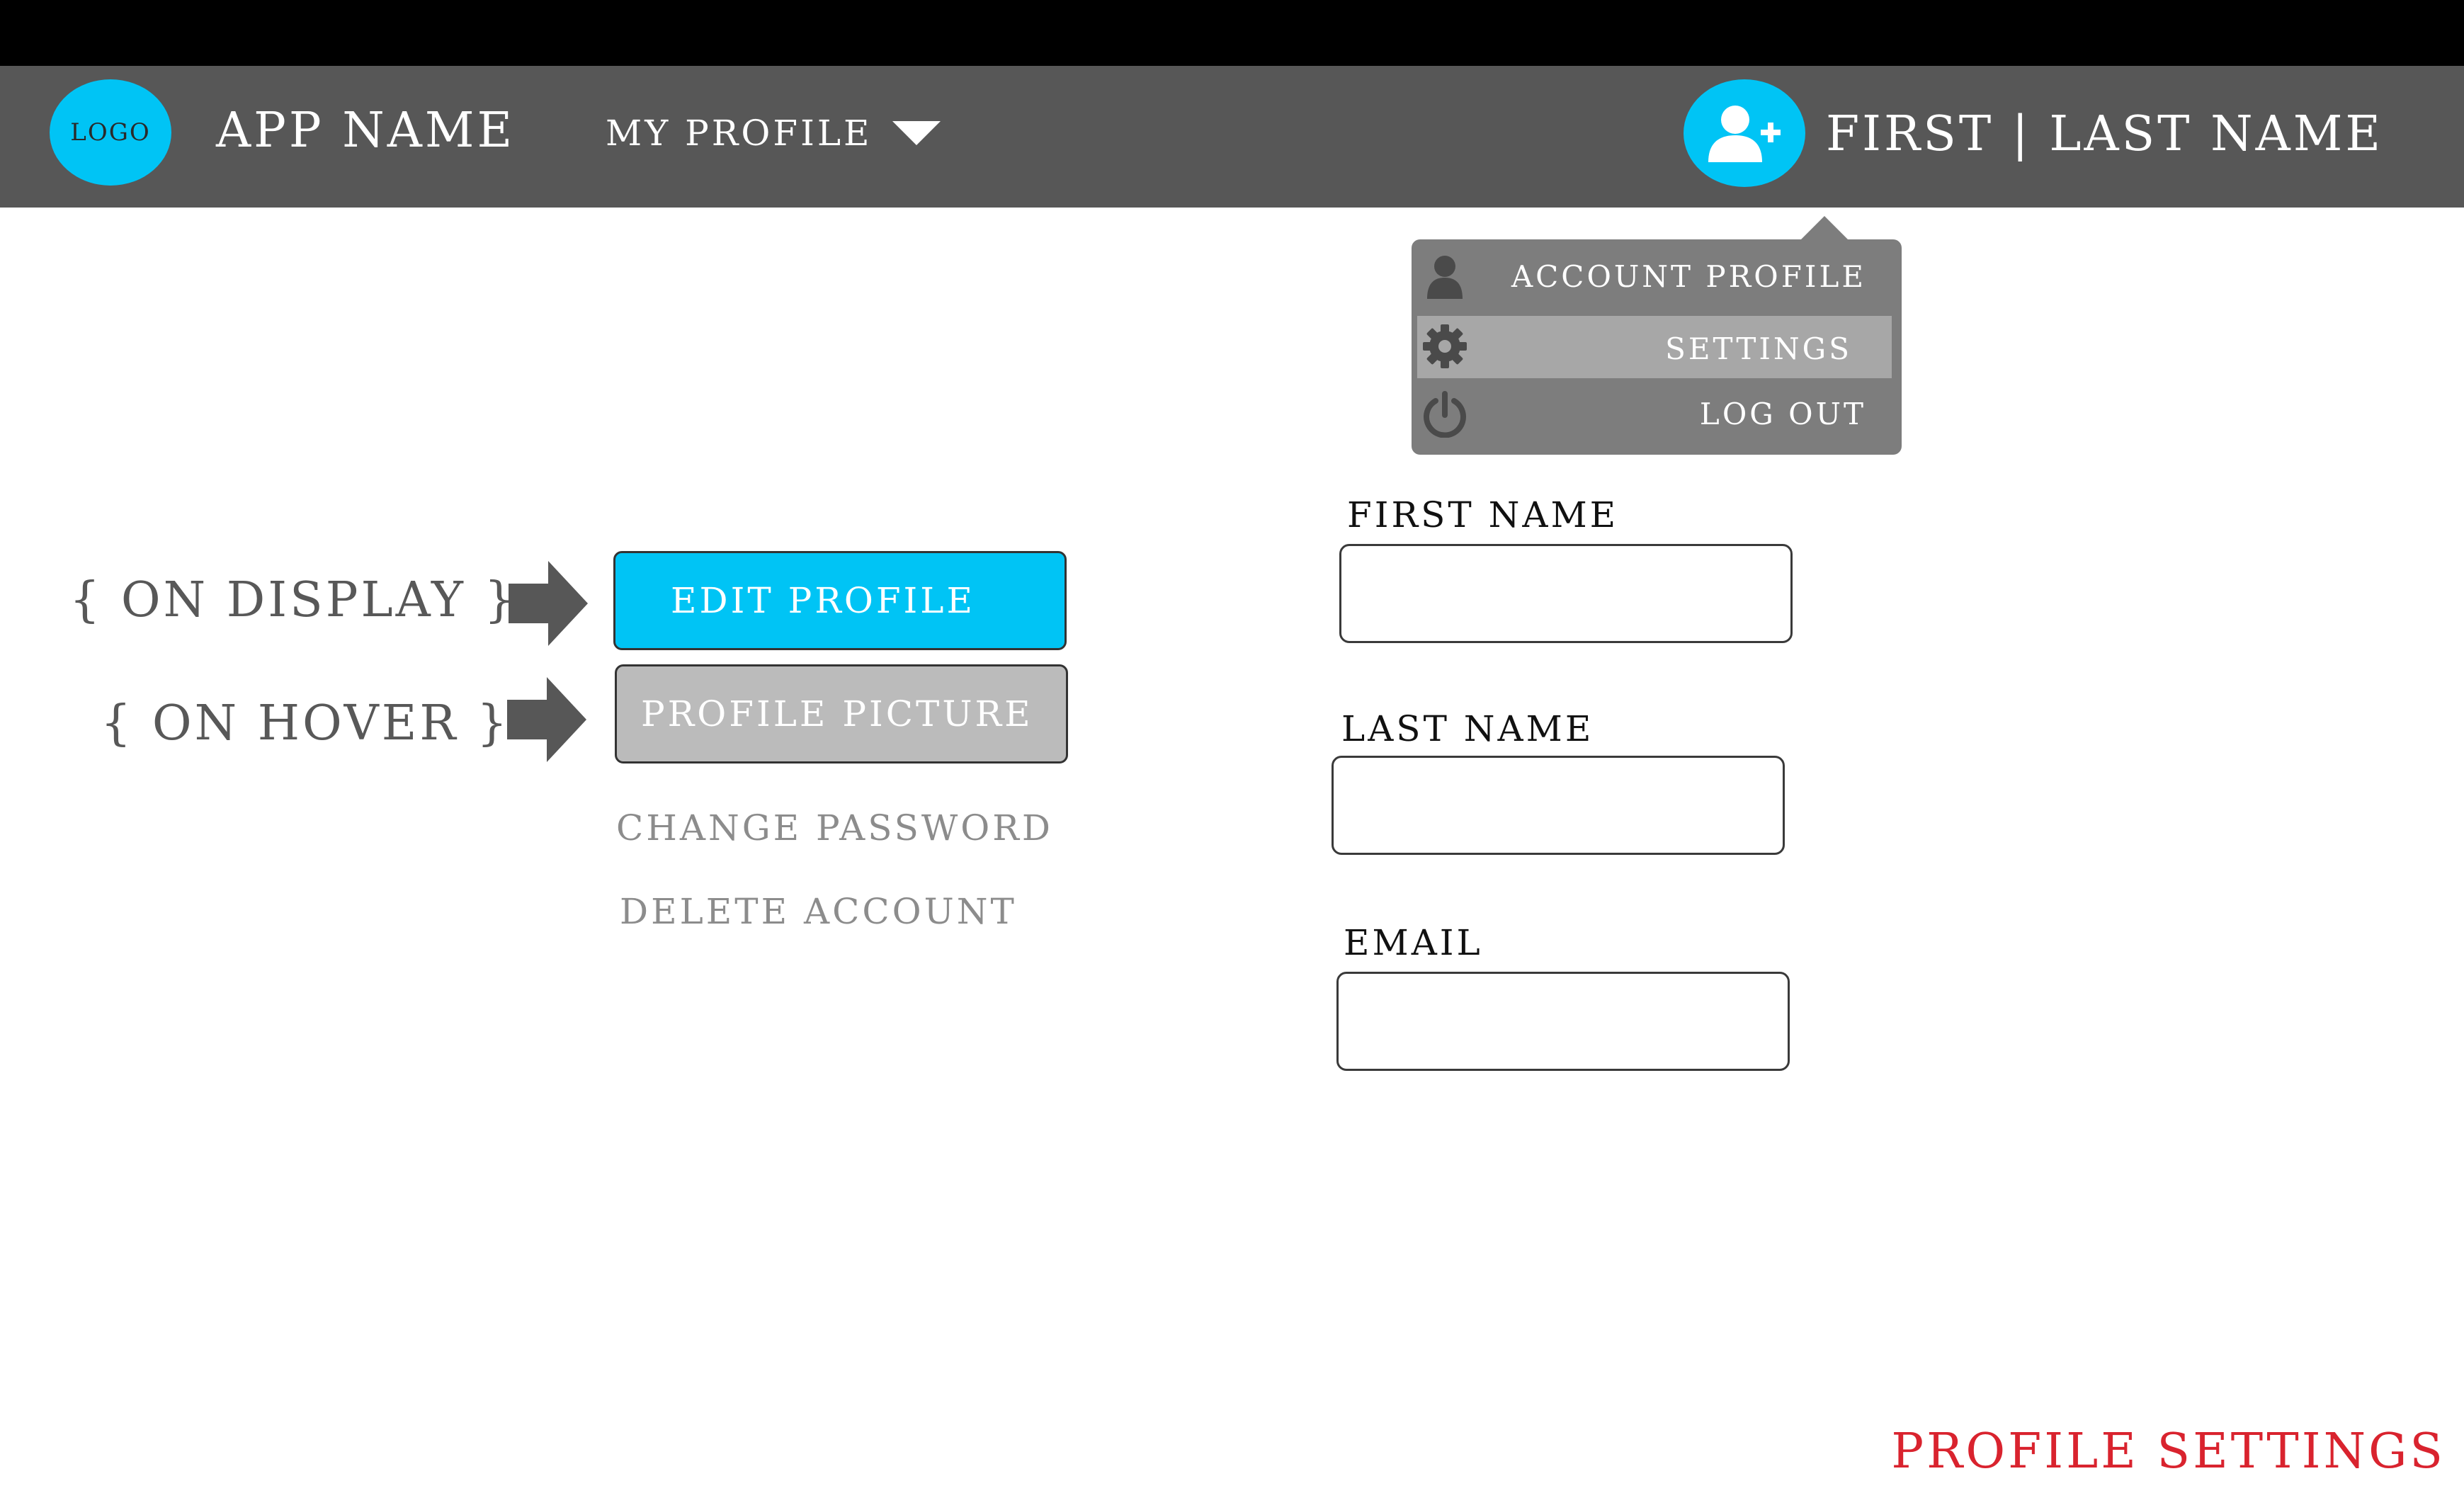  Describe the element at coordinates (293, 600) in the screenshot. I see `on-display-annotation: { ON DISPLAY }` at that location.